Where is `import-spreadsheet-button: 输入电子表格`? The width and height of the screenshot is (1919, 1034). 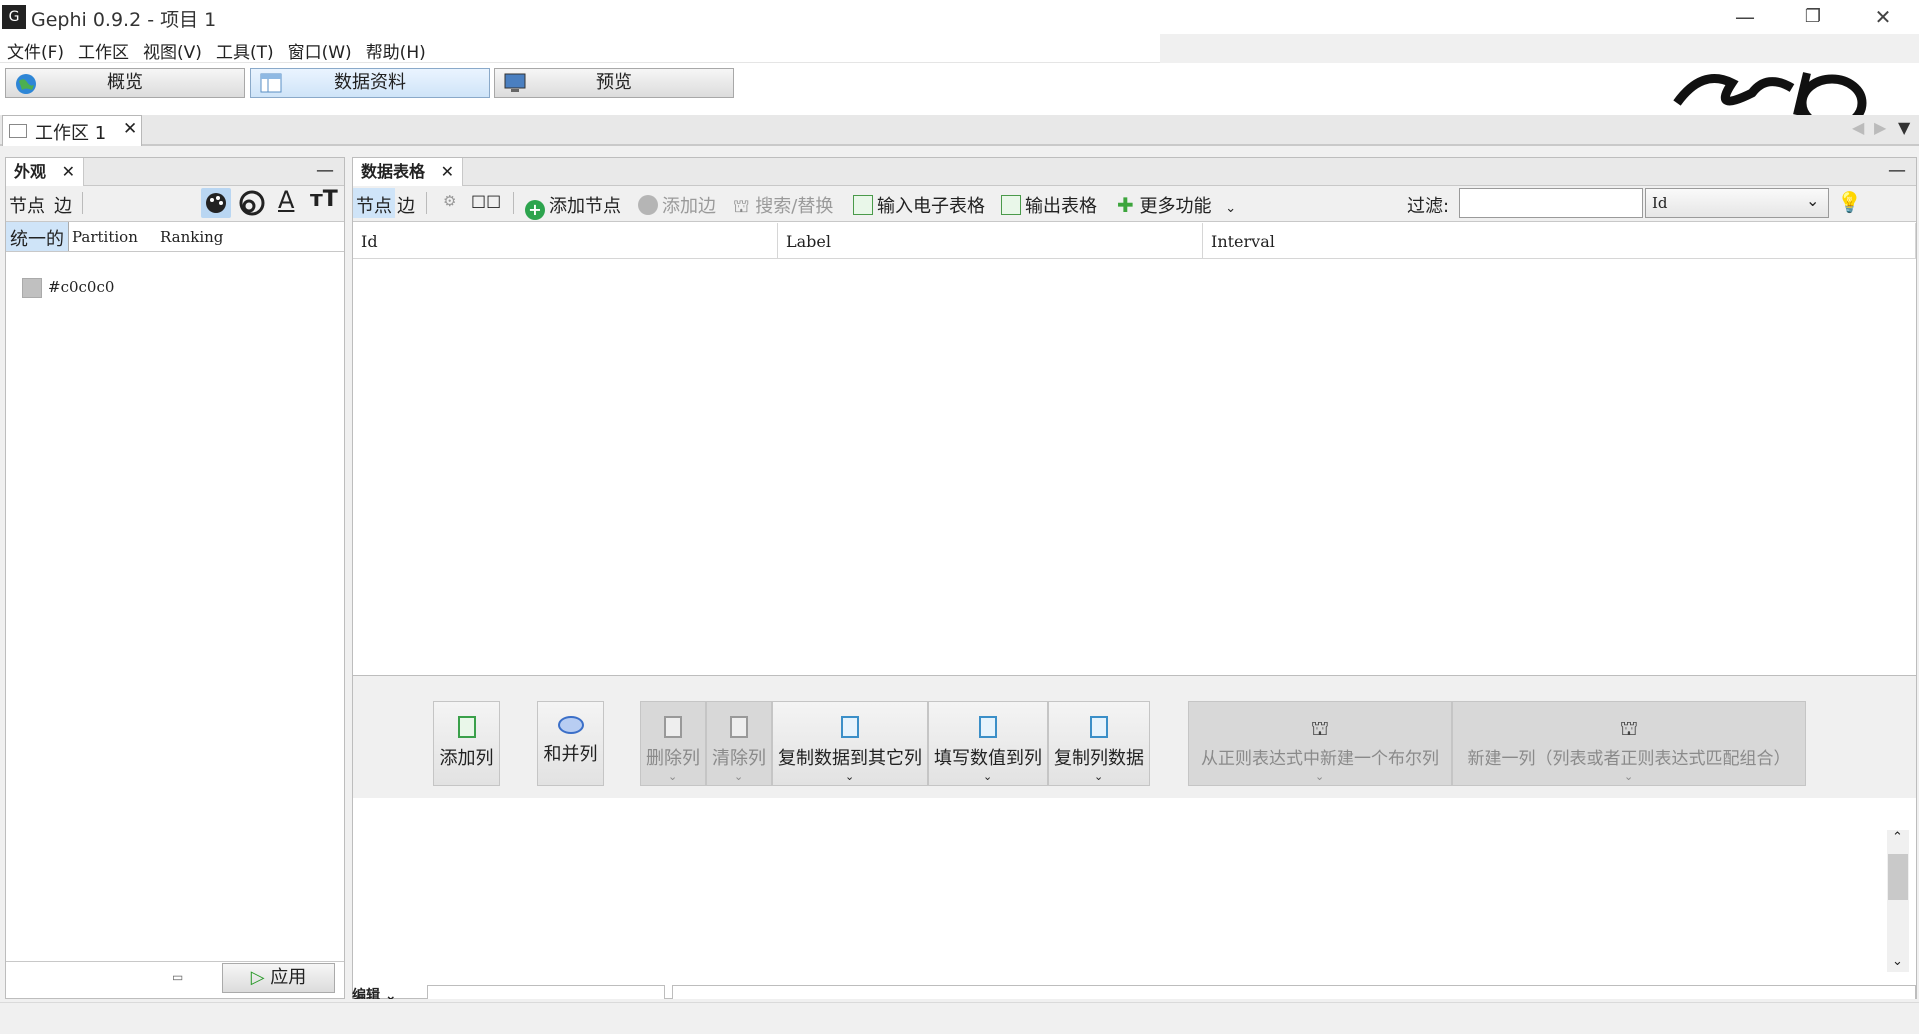
import-spreadsheet-button: 输入电子表格 is located at coordinates (919, 205).